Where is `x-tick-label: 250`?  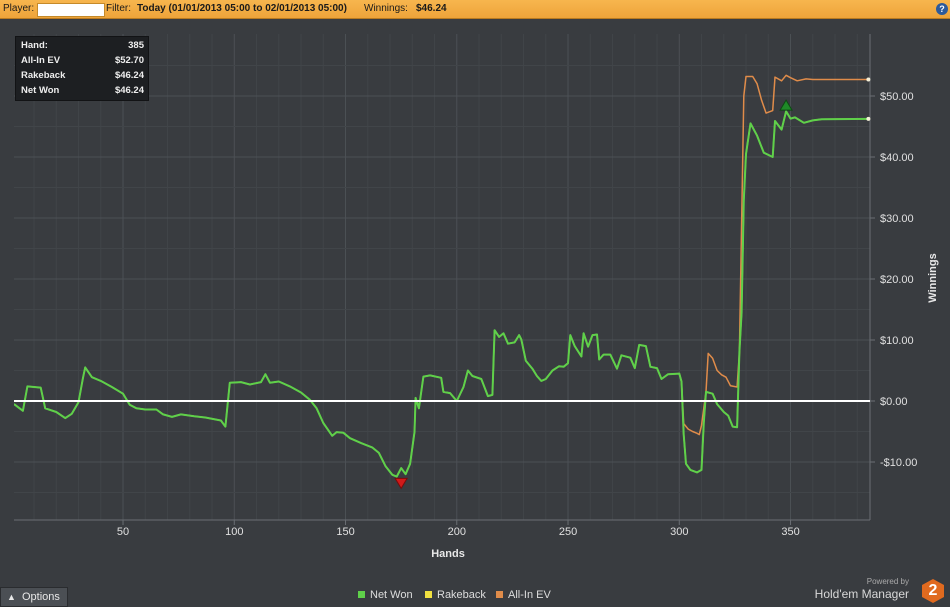 x-tick-label: 250 is located at coordinates (568, 532).